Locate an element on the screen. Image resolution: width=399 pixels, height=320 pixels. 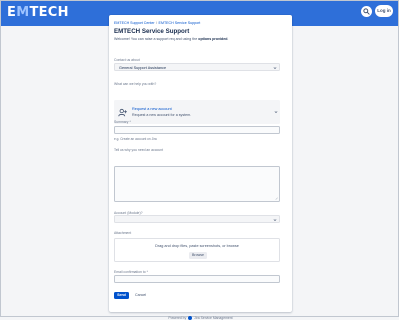
breadcrumb-service-support: EMTECH Service Support is located at coordinates (180, 23).